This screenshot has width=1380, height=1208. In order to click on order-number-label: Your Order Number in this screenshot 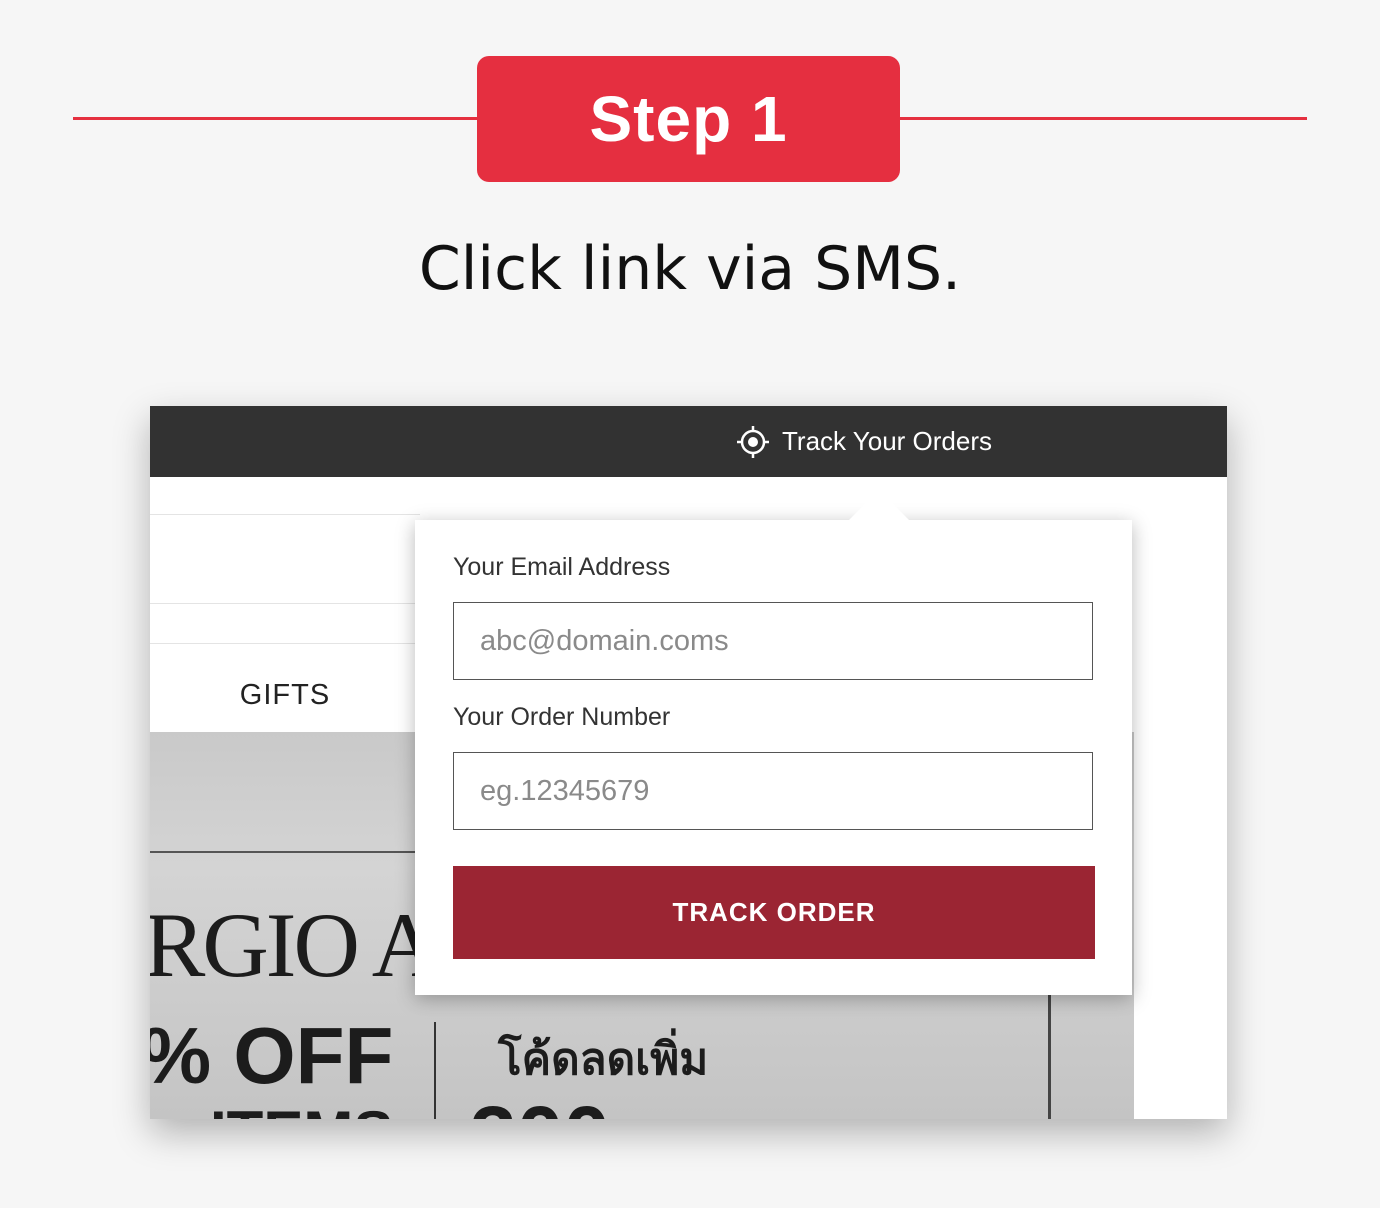, I will do `click(562, 717)`.